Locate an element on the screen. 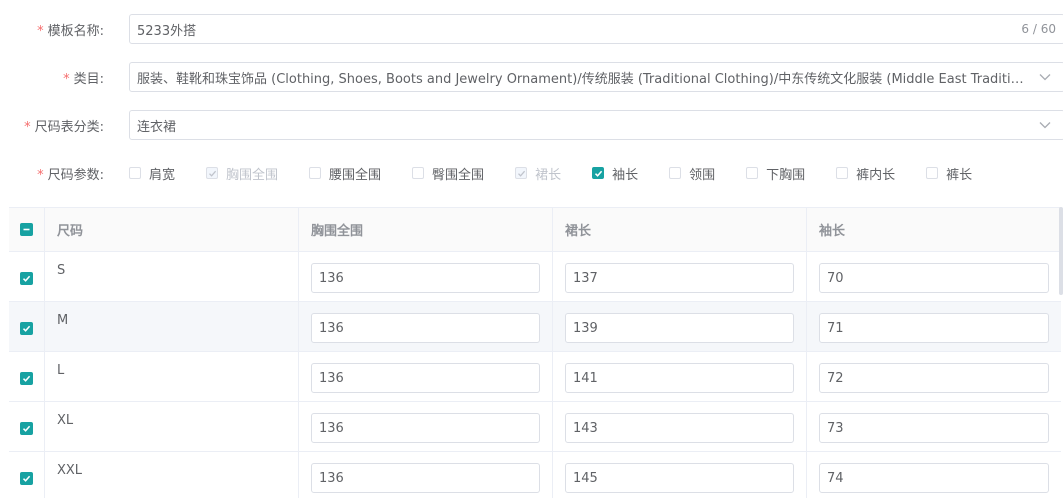 This screenshot has width=1063, height=498. size-chart-class-value: 连衣裙 is located at coordinates (157, 127).